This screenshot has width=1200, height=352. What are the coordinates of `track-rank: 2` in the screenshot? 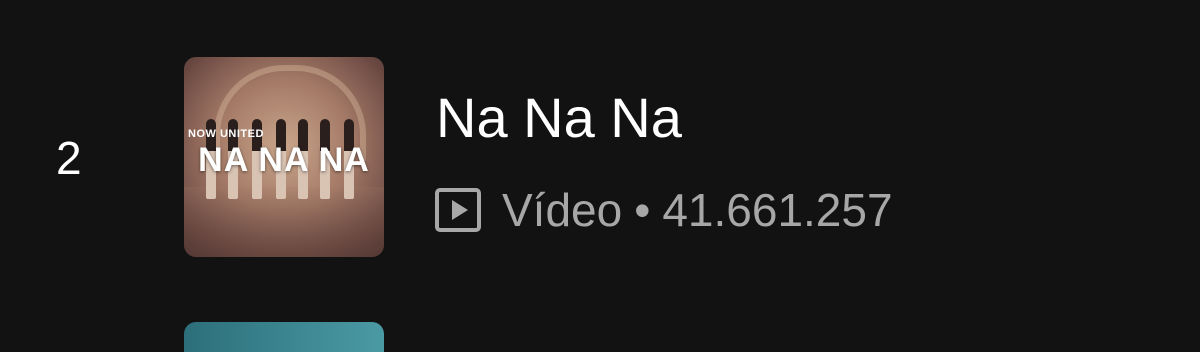 It's located at (69, 158).